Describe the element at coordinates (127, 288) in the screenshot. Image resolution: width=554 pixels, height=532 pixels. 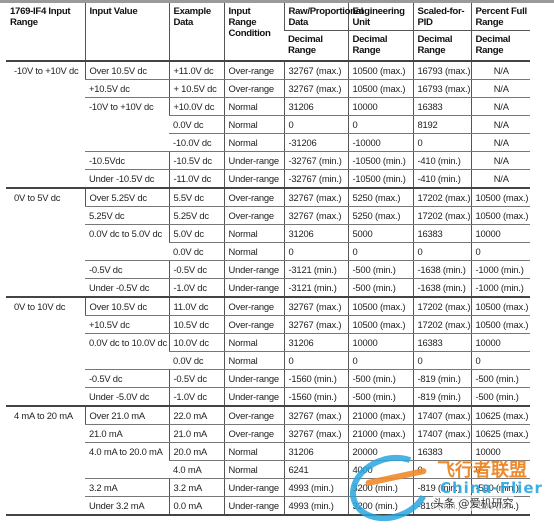
I see `input-value-cell: Under -0.5V dc` at that location.